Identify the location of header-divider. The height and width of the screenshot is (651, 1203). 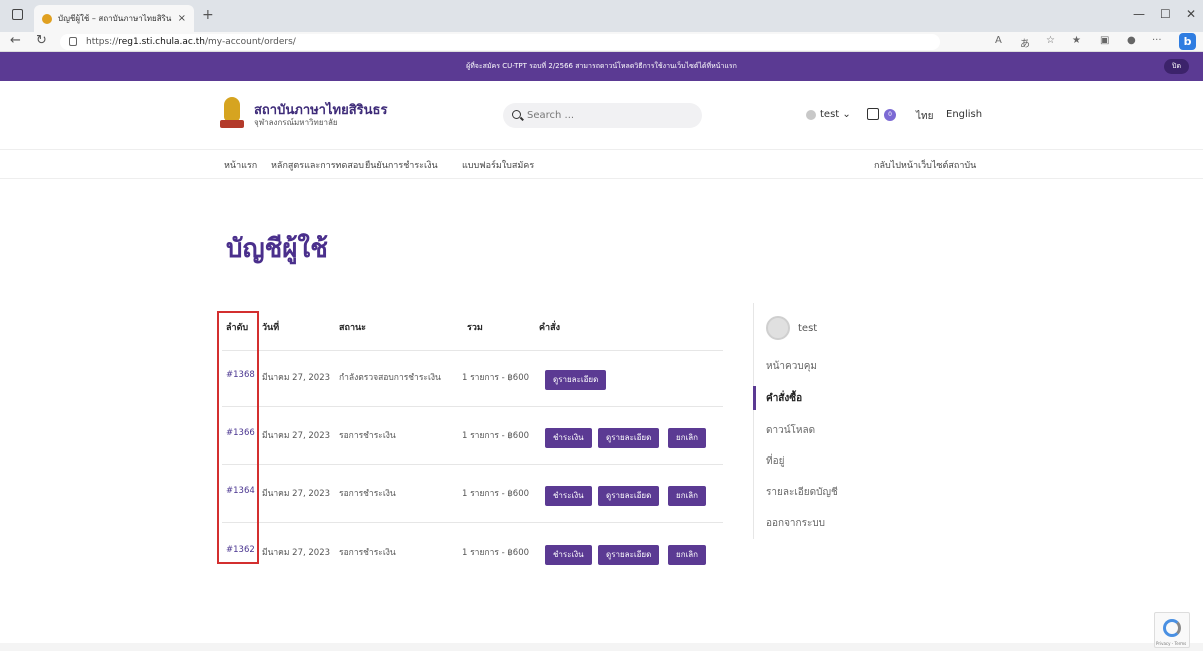
(472, 350).